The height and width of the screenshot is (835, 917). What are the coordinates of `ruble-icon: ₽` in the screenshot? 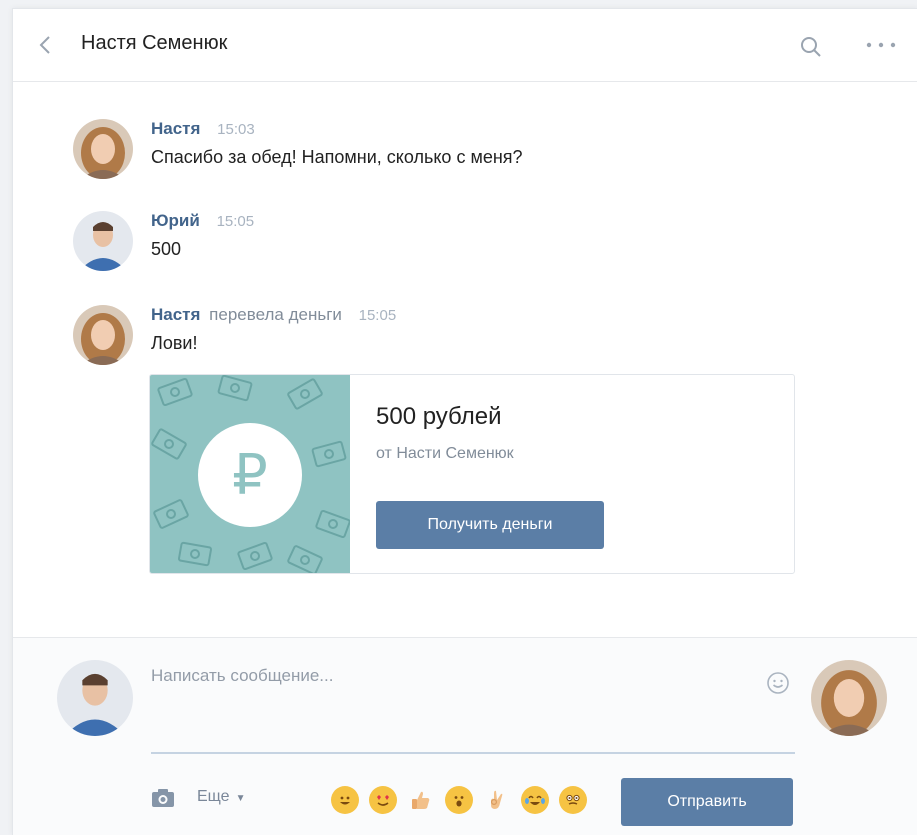 It's located at (250, 475).